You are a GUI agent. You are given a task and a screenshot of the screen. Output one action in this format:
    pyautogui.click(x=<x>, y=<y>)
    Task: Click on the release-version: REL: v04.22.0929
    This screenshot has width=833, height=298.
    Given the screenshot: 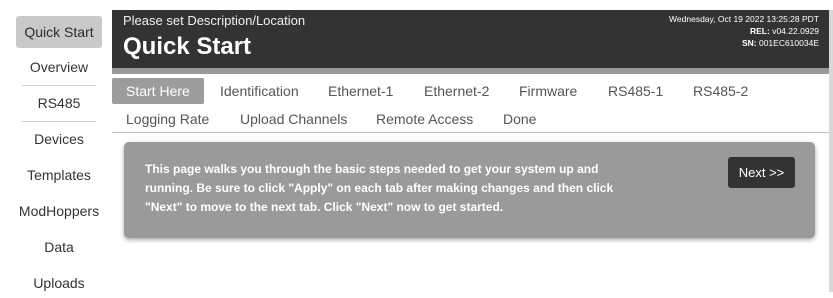 What is the action you would take?
    pyautogui.click(x=744, y=31)
    